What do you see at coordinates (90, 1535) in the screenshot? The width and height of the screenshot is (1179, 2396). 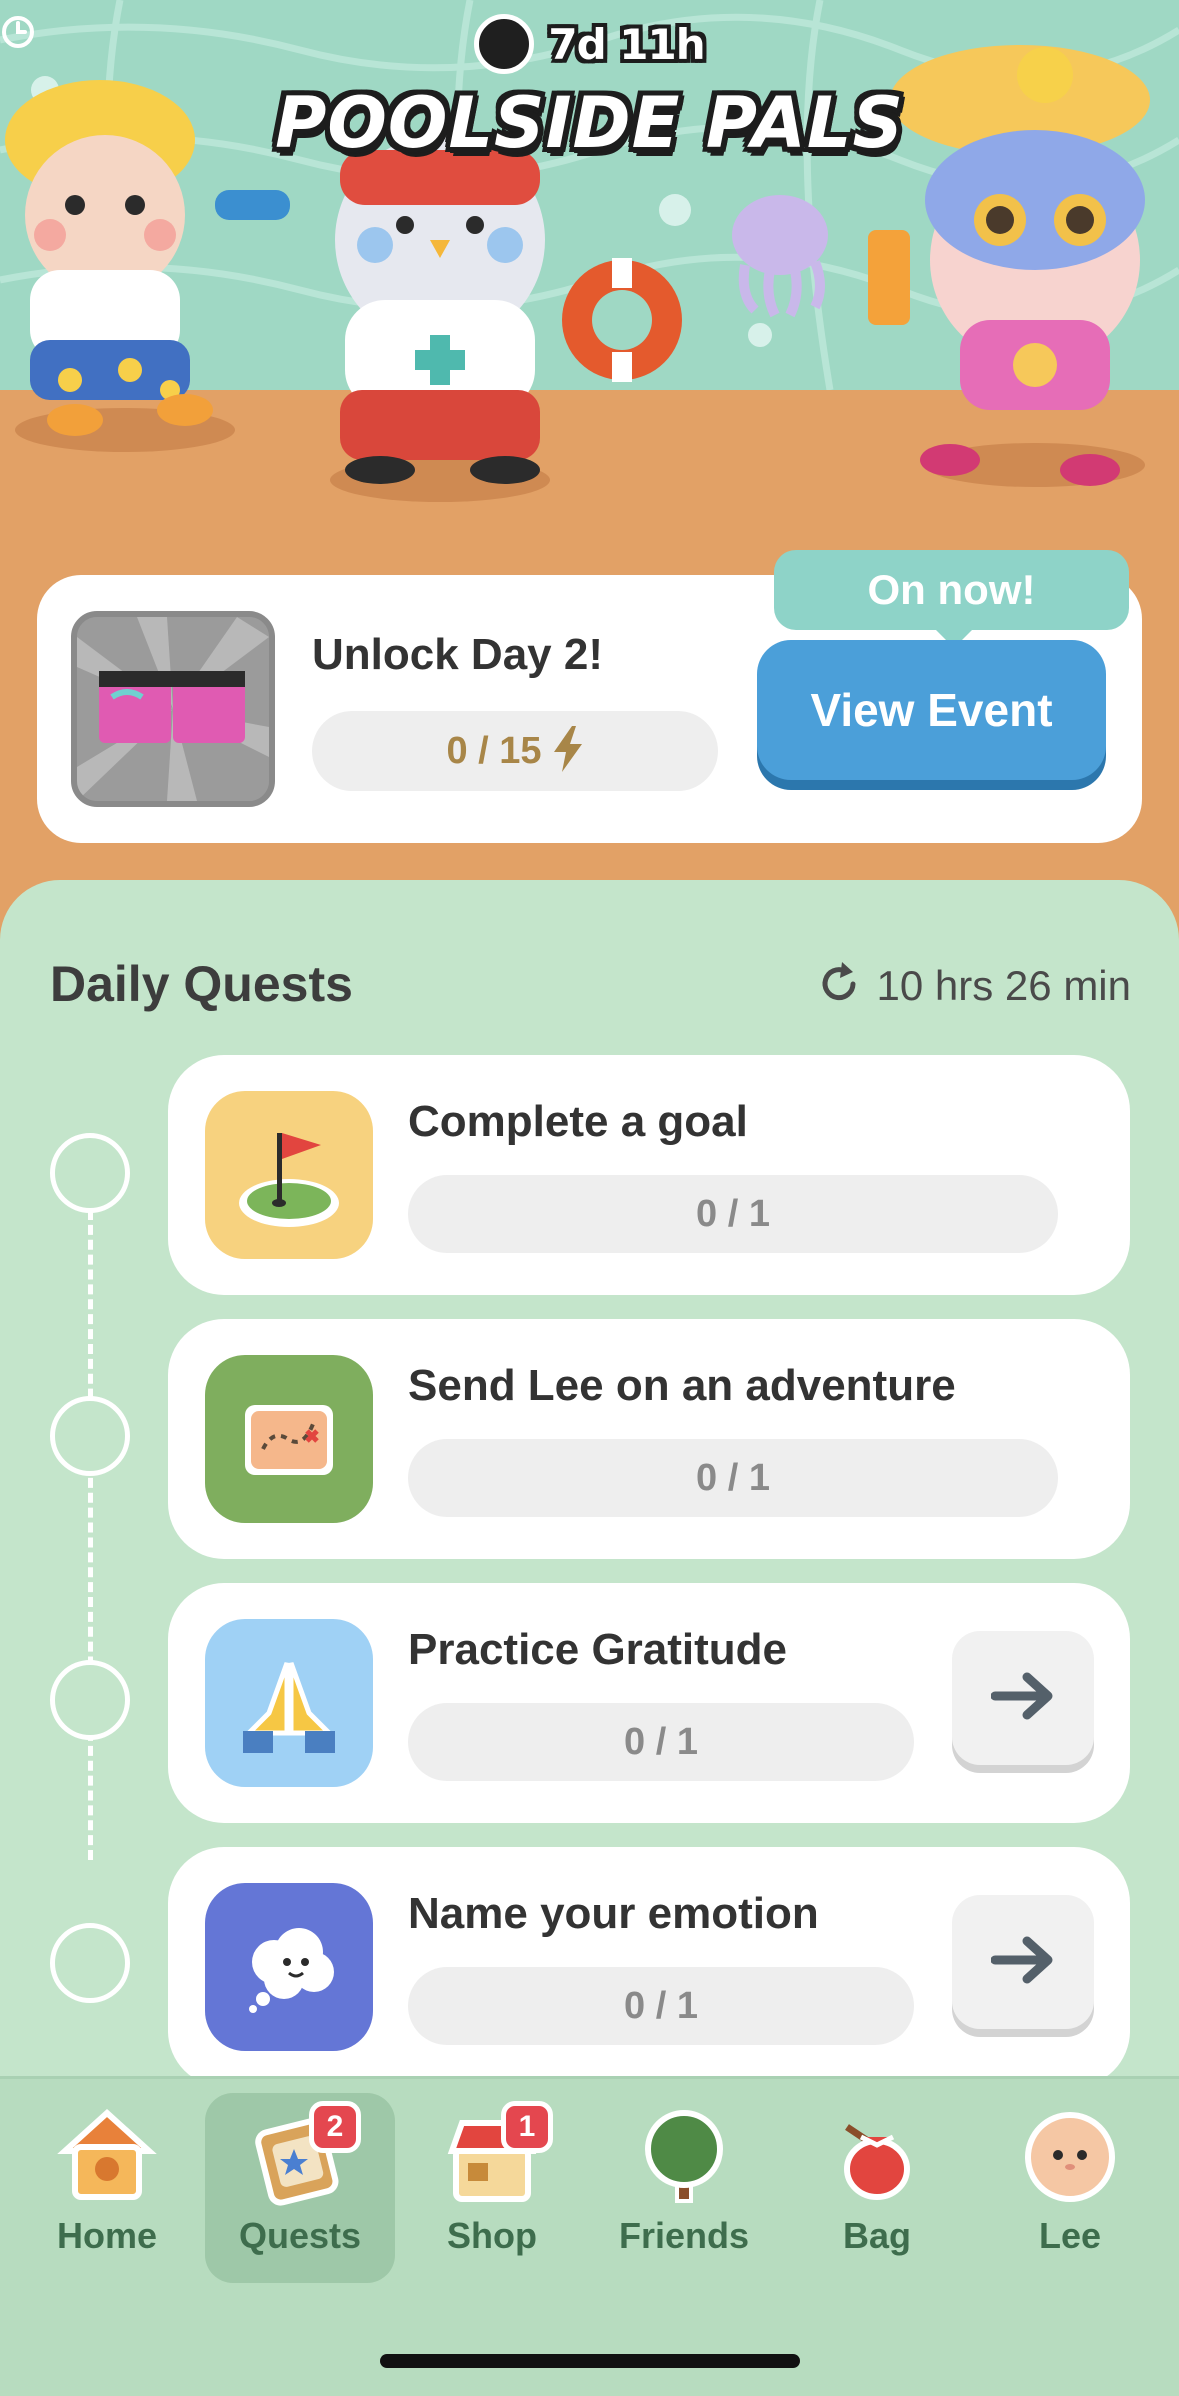 I see `quest-timeline` at bounding box center [90, 1535].